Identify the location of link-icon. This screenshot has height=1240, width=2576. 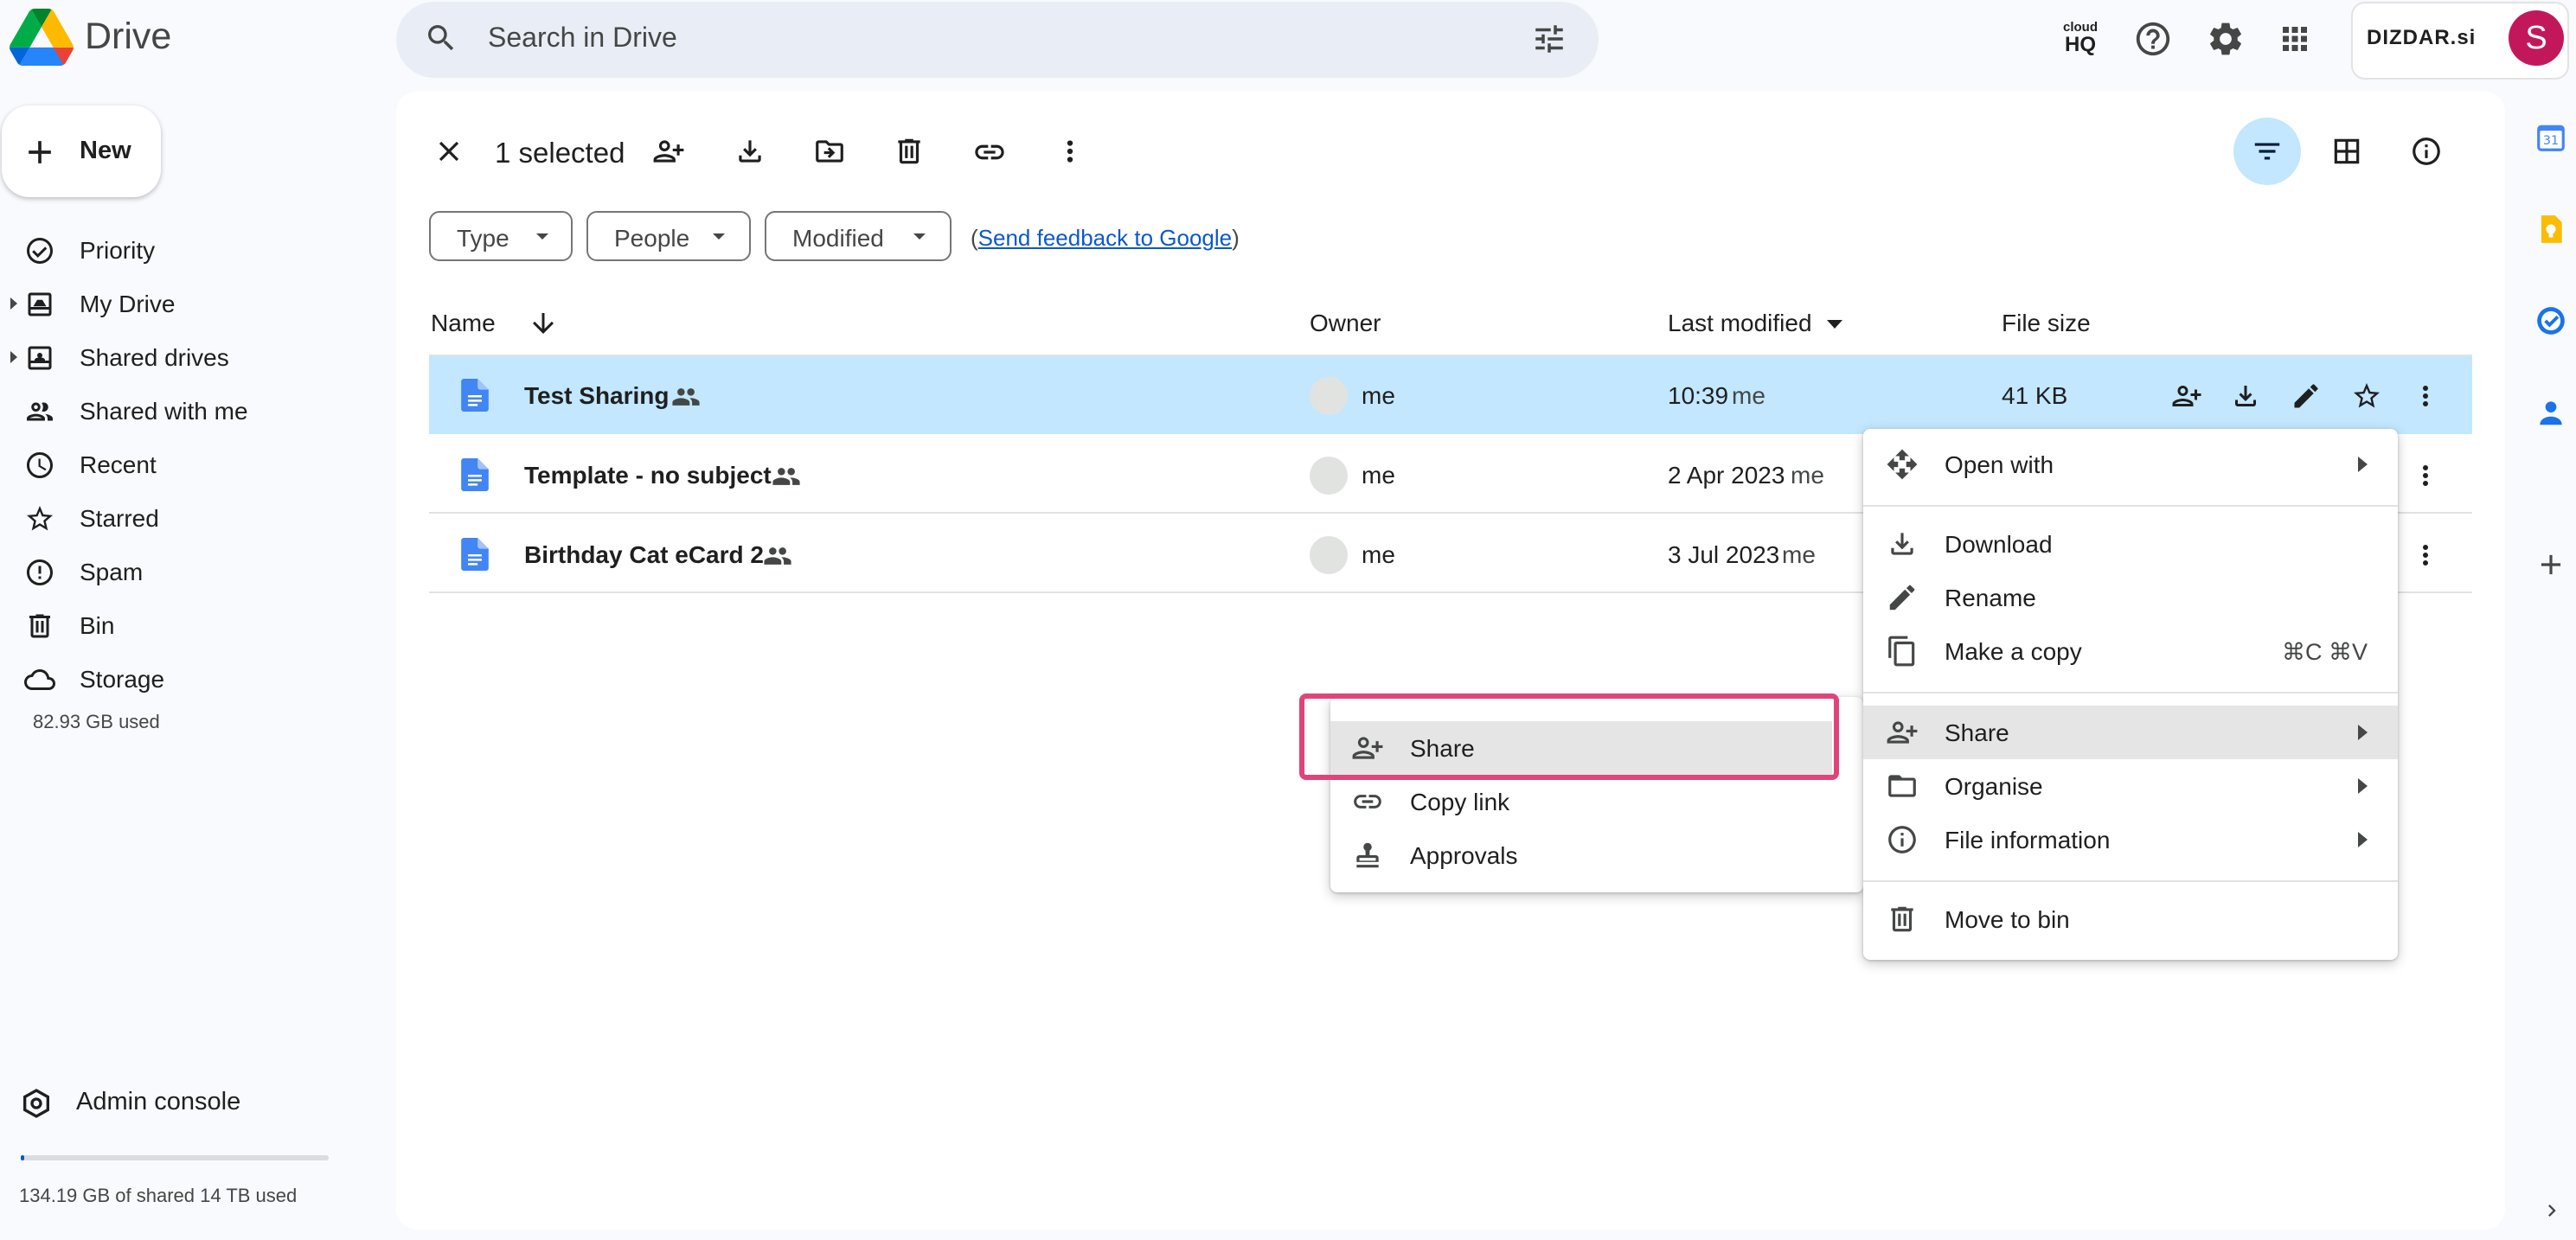
(1367, 801).